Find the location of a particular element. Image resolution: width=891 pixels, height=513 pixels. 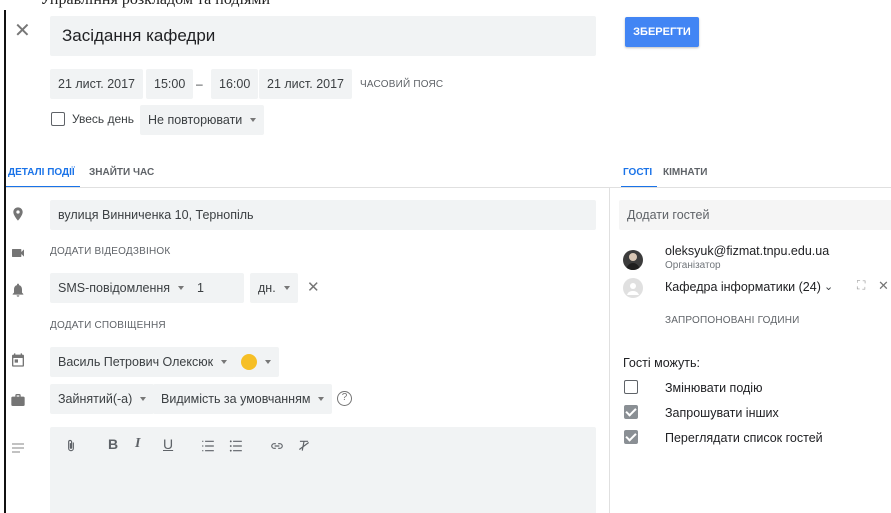

calendar-icon is located at coordinates (18, 360).